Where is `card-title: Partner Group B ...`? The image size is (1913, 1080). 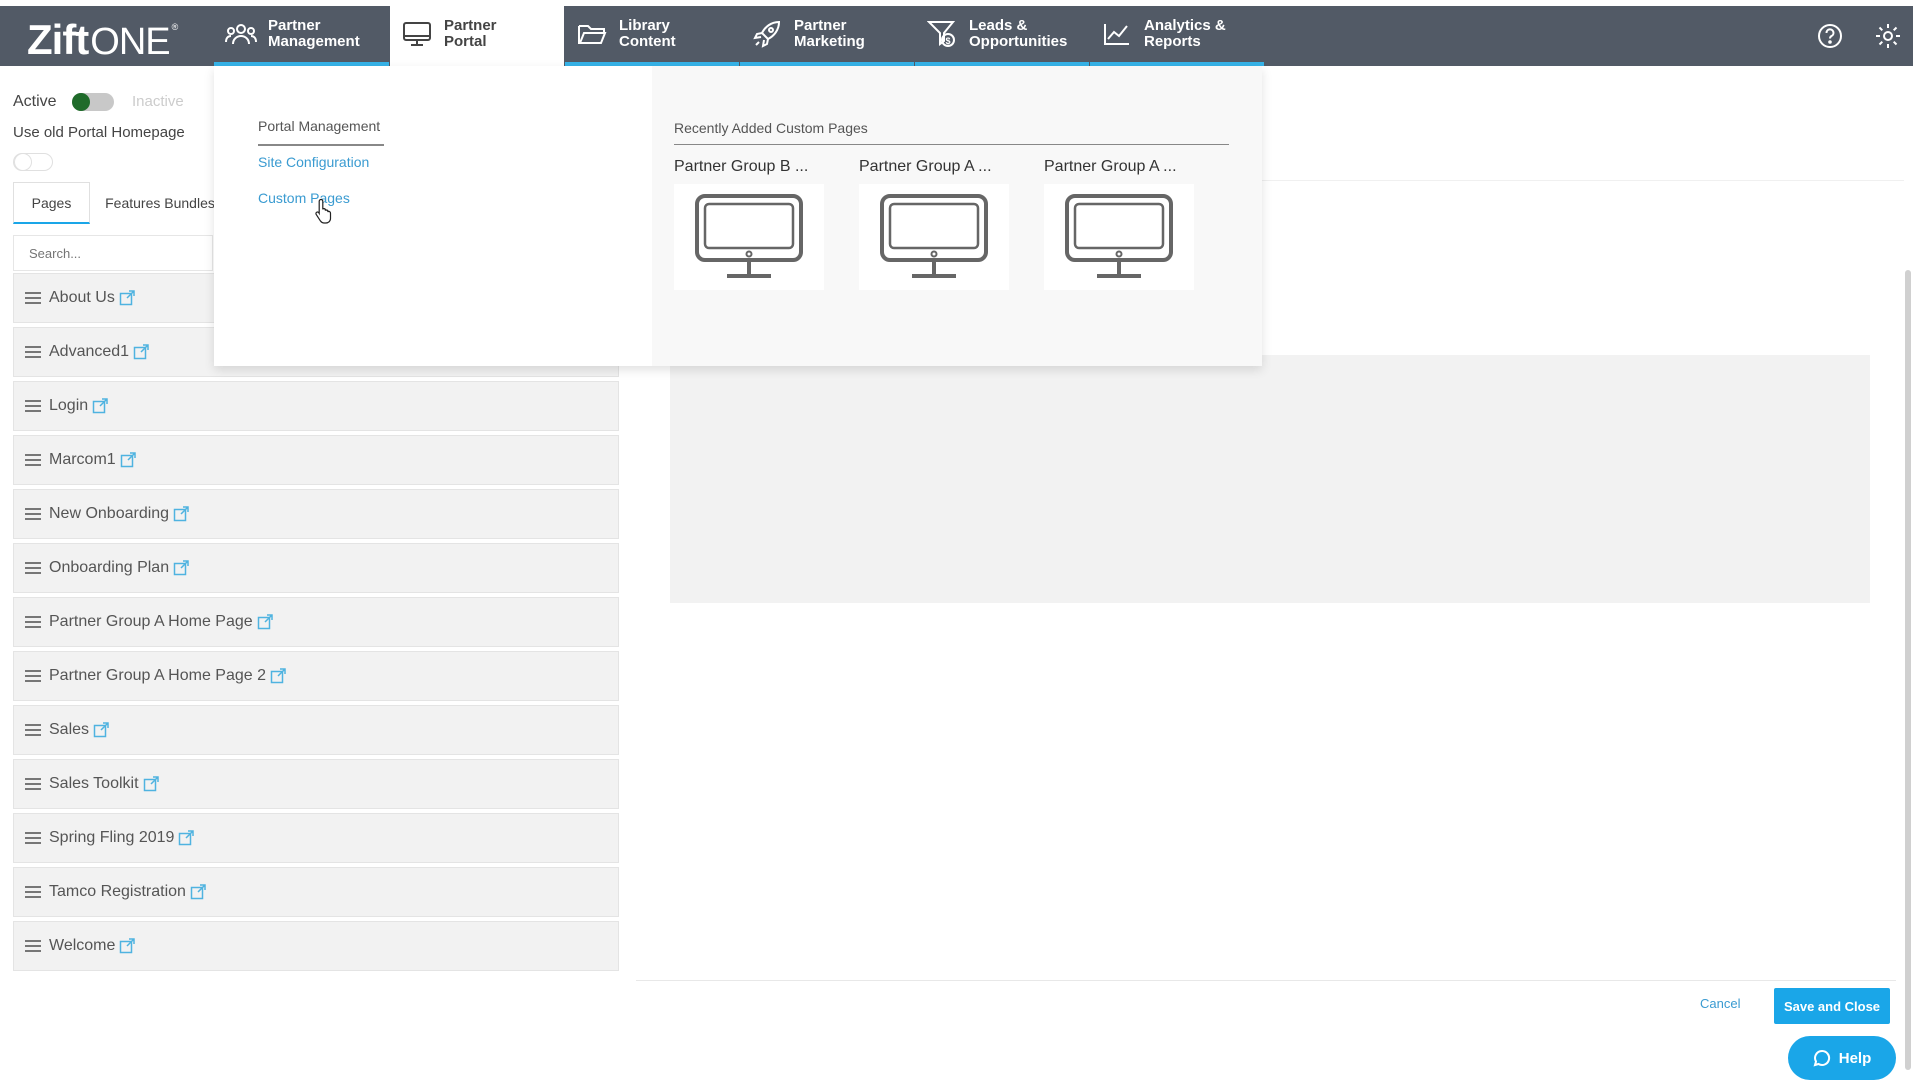 card-title: Partner Group B ... is located at coordinates (741, 166).